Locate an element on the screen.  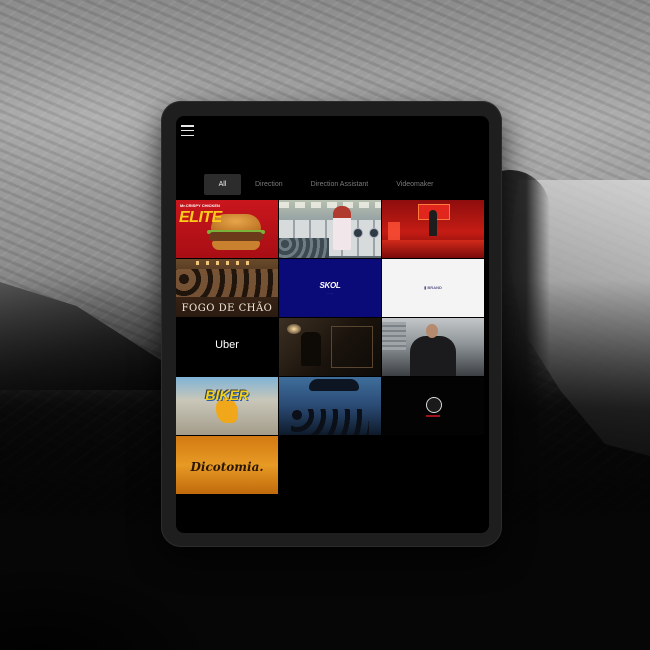
tile-brand-label: Mr.CRISPY CHICKEN is located at coordinates (200, 205).